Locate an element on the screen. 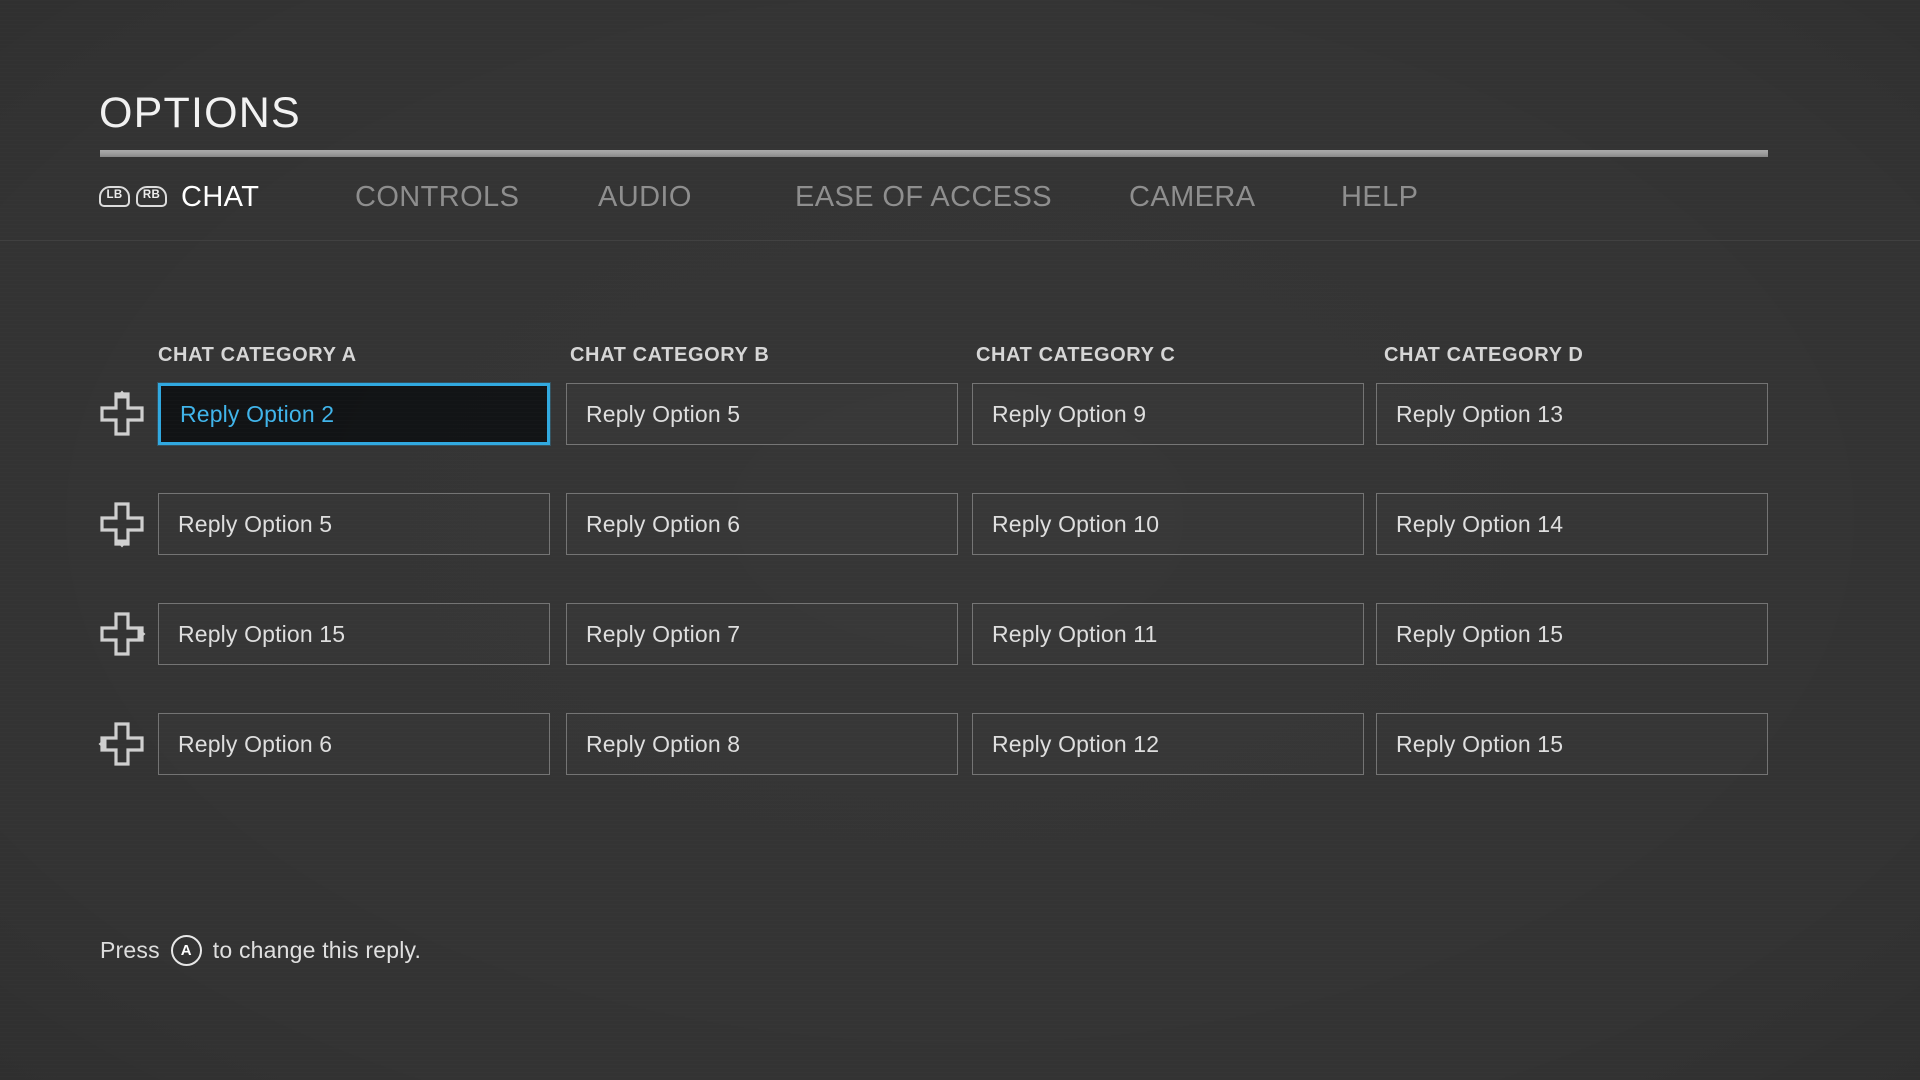 This screenshot has width=1920, height=1080. reply-cell-r1-c2: Reply Option 5 is located at coordinates (762, 414).